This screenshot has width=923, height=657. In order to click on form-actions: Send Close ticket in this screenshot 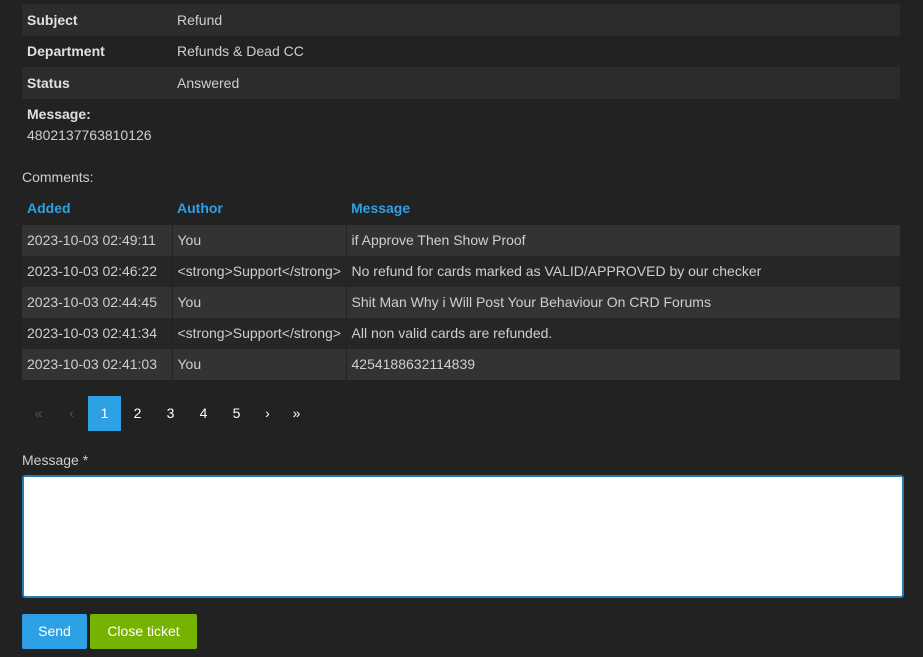, I will do `click(461, 631)`.